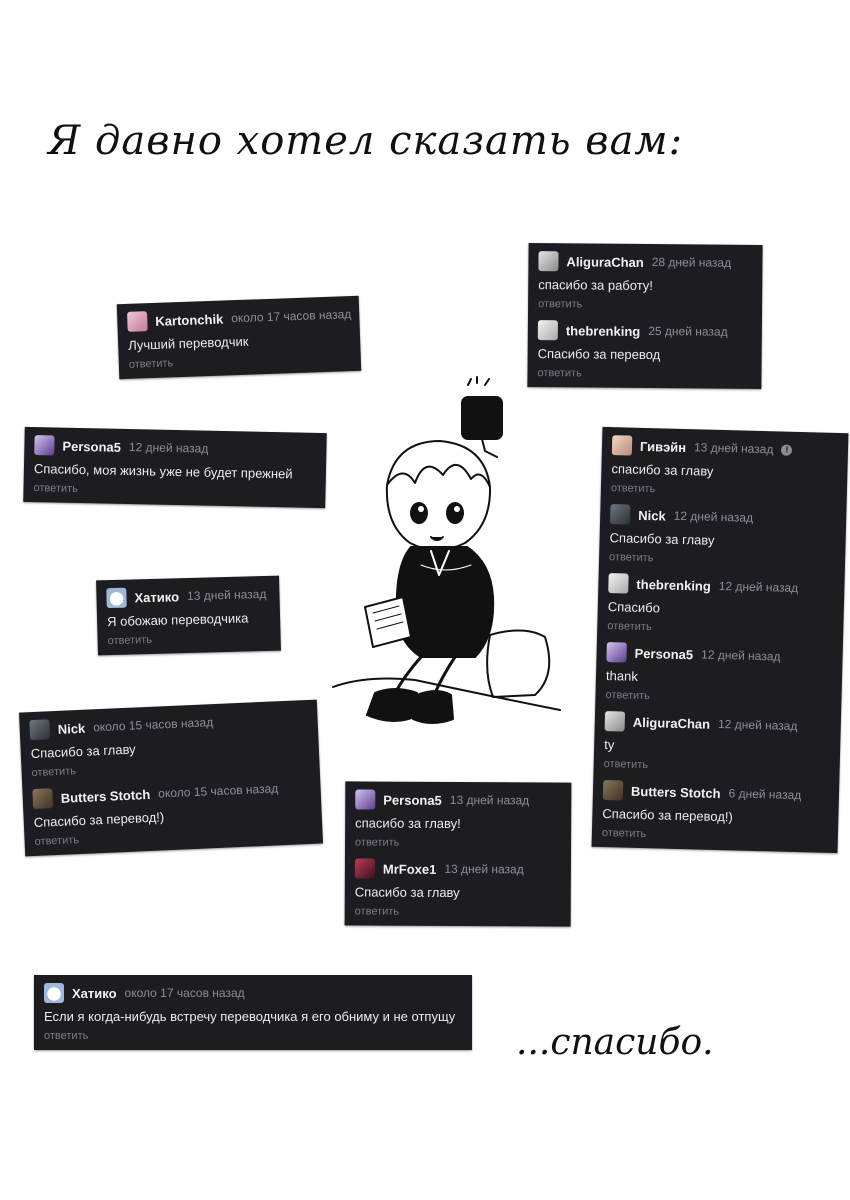 The height and width of the screenshot is (1200, 850). Describe the element at coordinates (599, 354) in the screenshot. I see `comment-text: Спасибо за перевод` at that location.